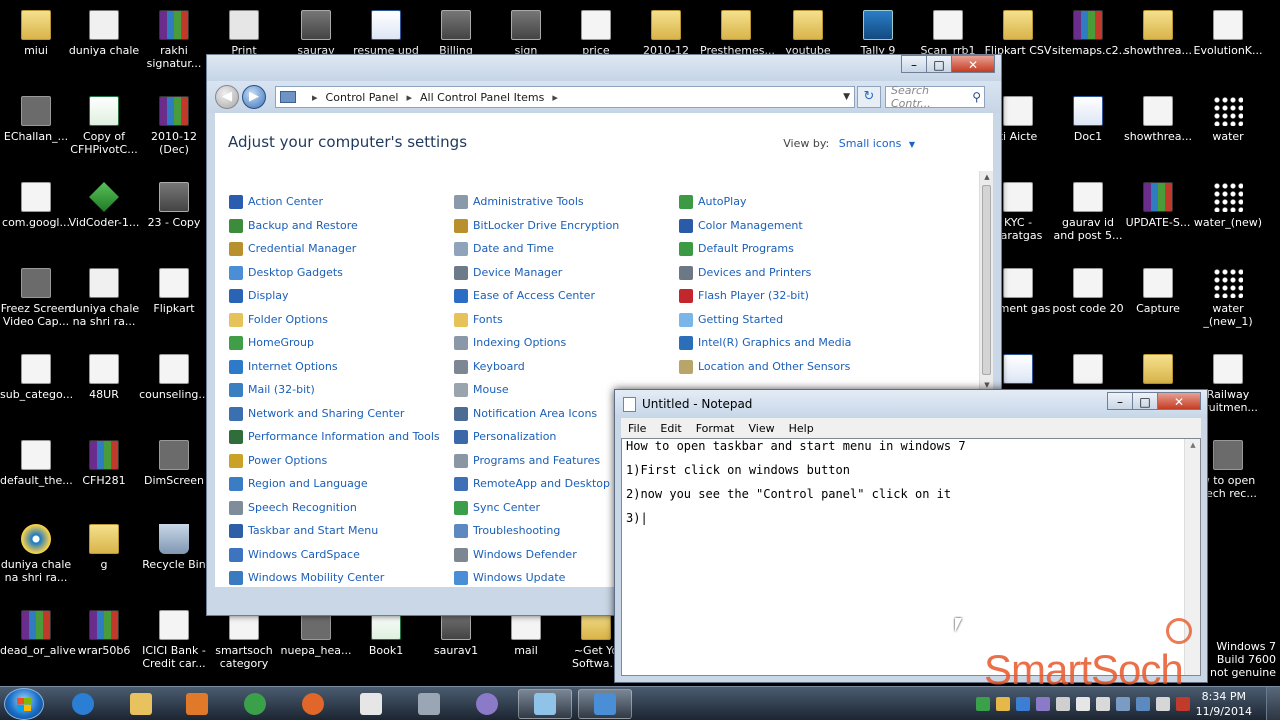 The height and width of the screenshot is (720, 1280). Describe the element at coordinates (715, 428) in the screenshot. I see `menu-format: Format` at that location.